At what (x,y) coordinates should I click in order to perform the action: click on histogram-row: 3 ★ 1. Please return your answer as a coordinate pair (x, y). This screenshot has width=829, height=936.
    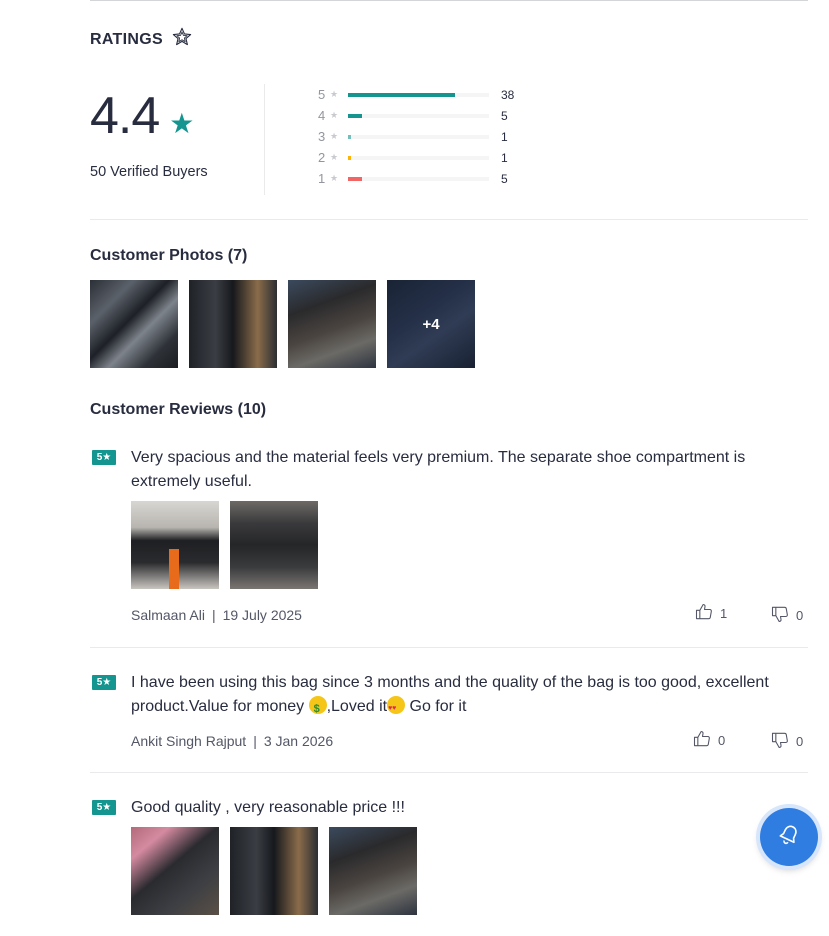
    Looking at the image, I should click on (416, 136).